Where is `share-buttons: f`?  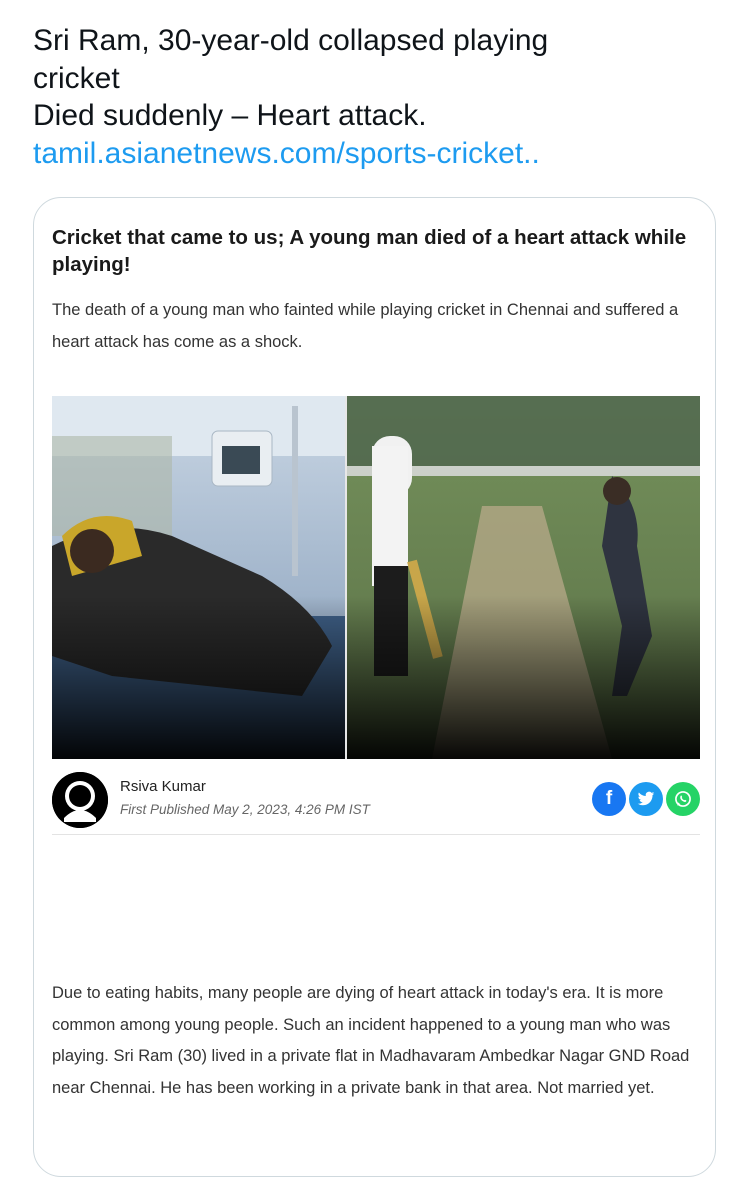
share-buttons: f is located at coordinates (646, 799).